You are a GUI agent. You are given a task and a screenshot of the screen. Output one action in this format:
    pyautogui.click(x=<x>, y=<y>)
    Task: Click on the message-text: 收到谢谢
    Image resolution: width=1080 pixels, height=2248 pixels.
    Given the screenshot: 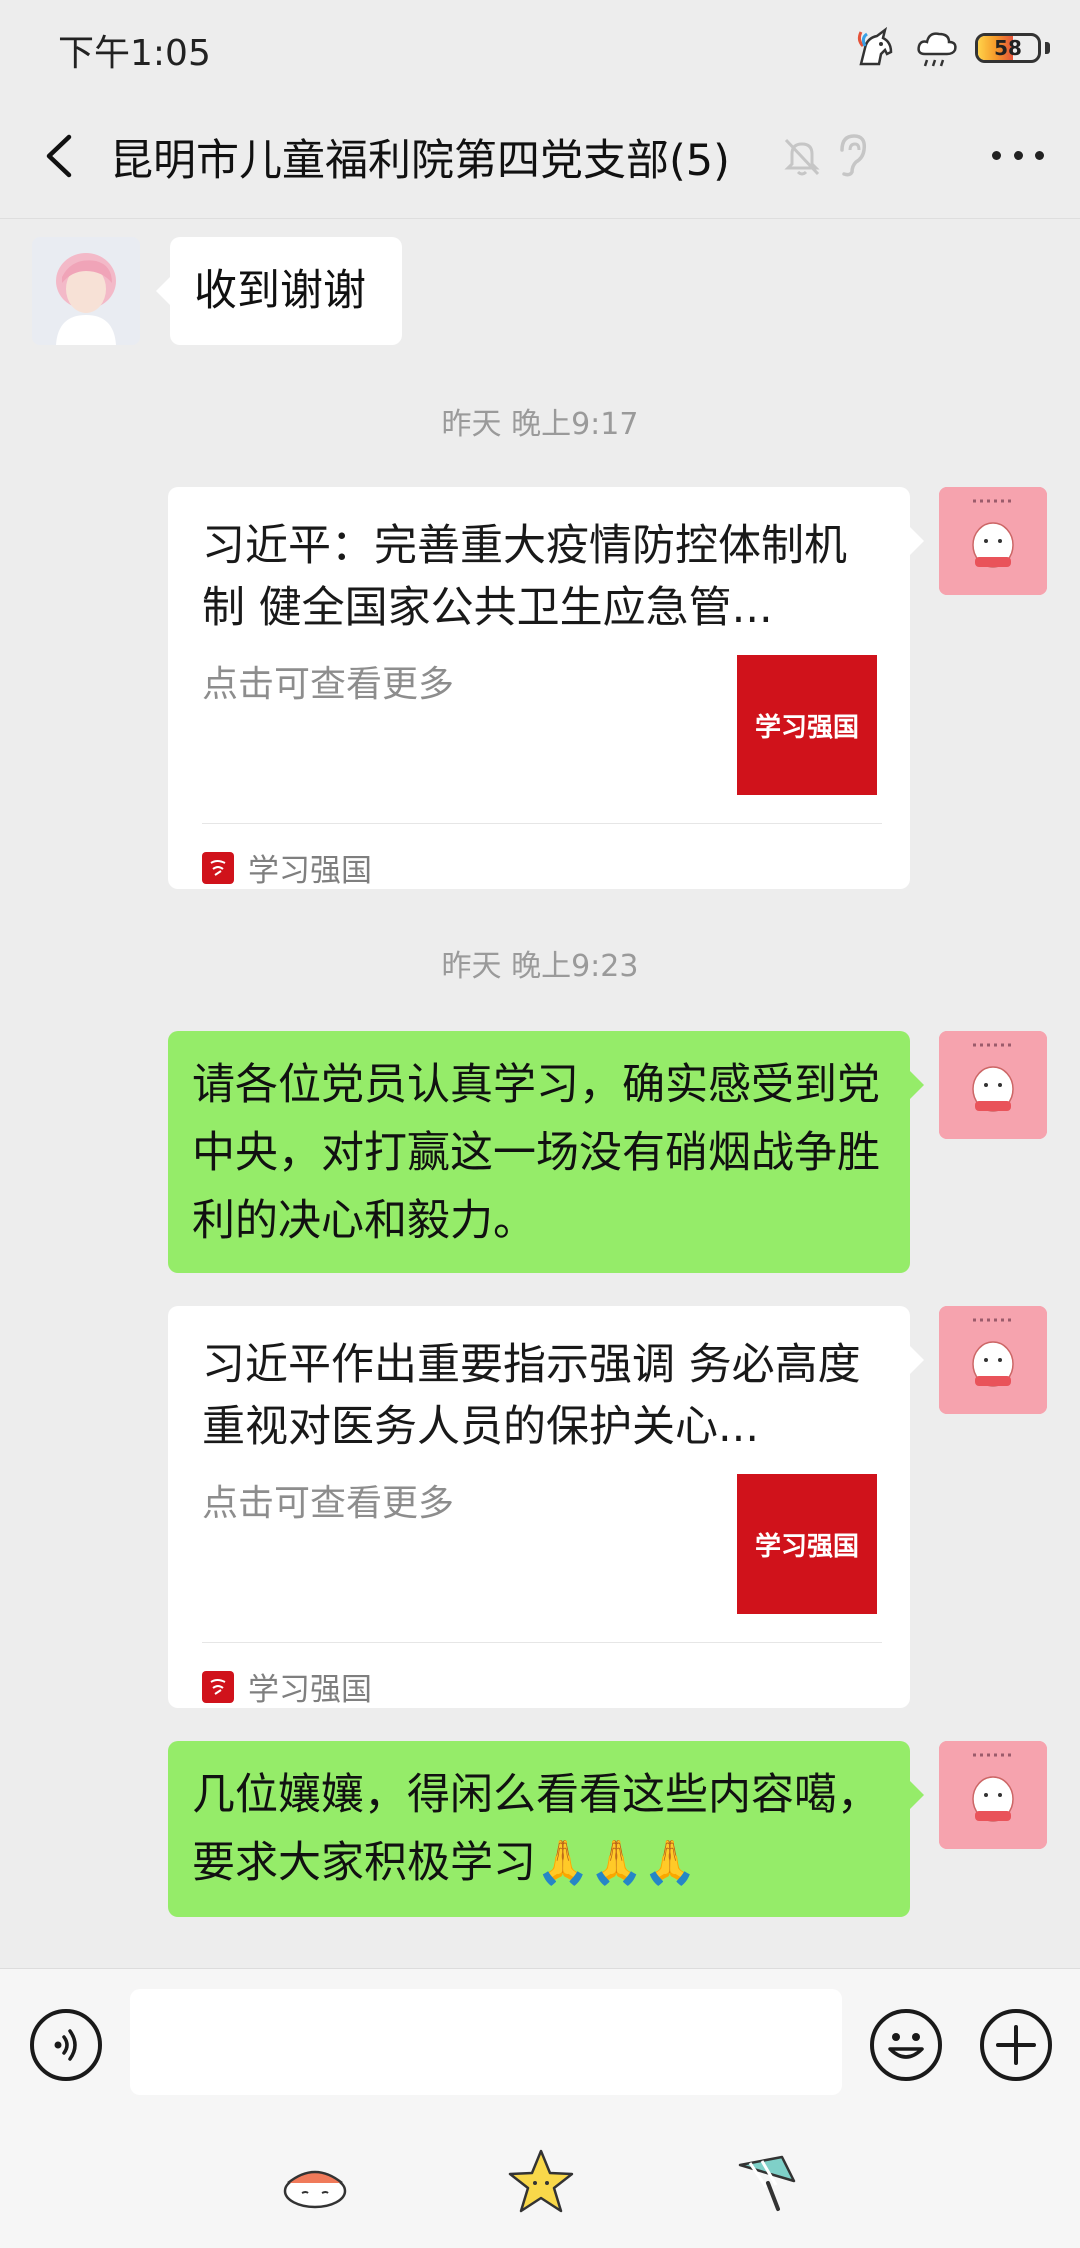 What is the action you would take?
    pyautogui.click(x=280, y=291)
    